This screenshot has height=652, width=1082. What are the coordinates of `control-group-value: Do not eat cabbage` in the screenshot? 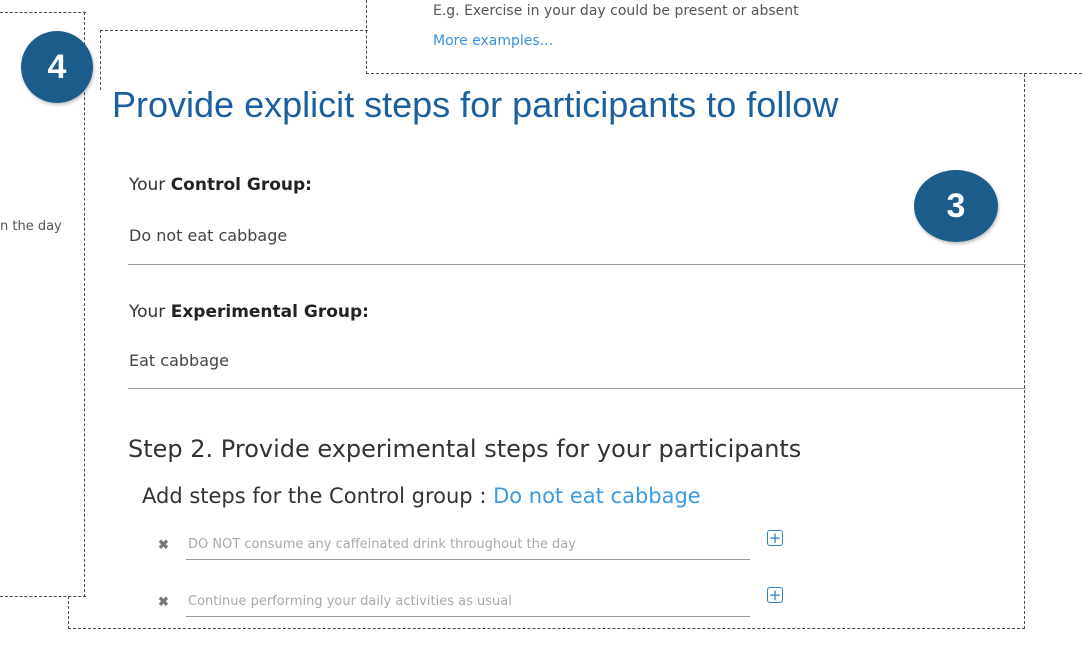 It's located at (208, 235).